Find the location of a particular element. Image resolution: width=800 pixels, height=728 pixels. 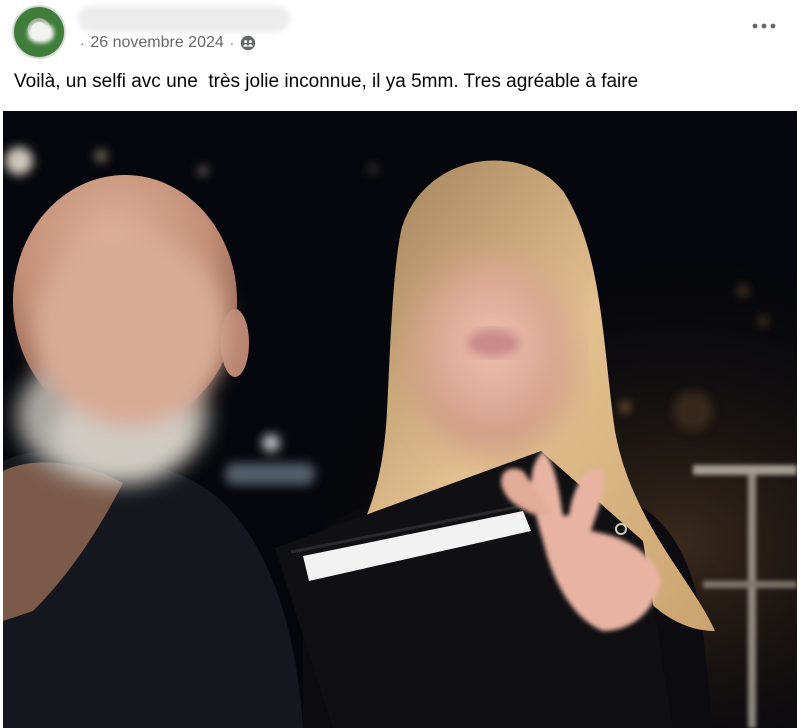

avatar-blur is located at coordinates (41, 33).